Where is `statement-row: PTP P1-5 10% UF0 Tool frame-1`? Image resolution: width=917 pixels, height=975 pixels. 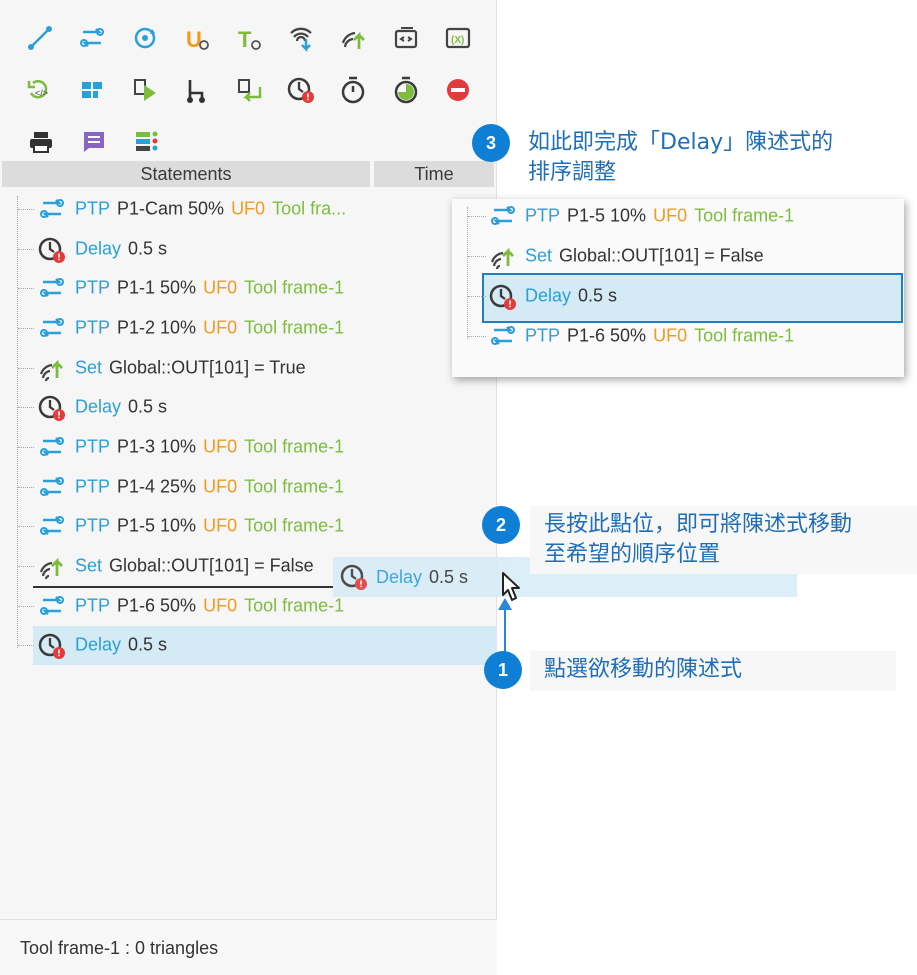 statement-row: PTP P1-5 10% UF0 Tool frame-1 is located at coordinates (248, 527).